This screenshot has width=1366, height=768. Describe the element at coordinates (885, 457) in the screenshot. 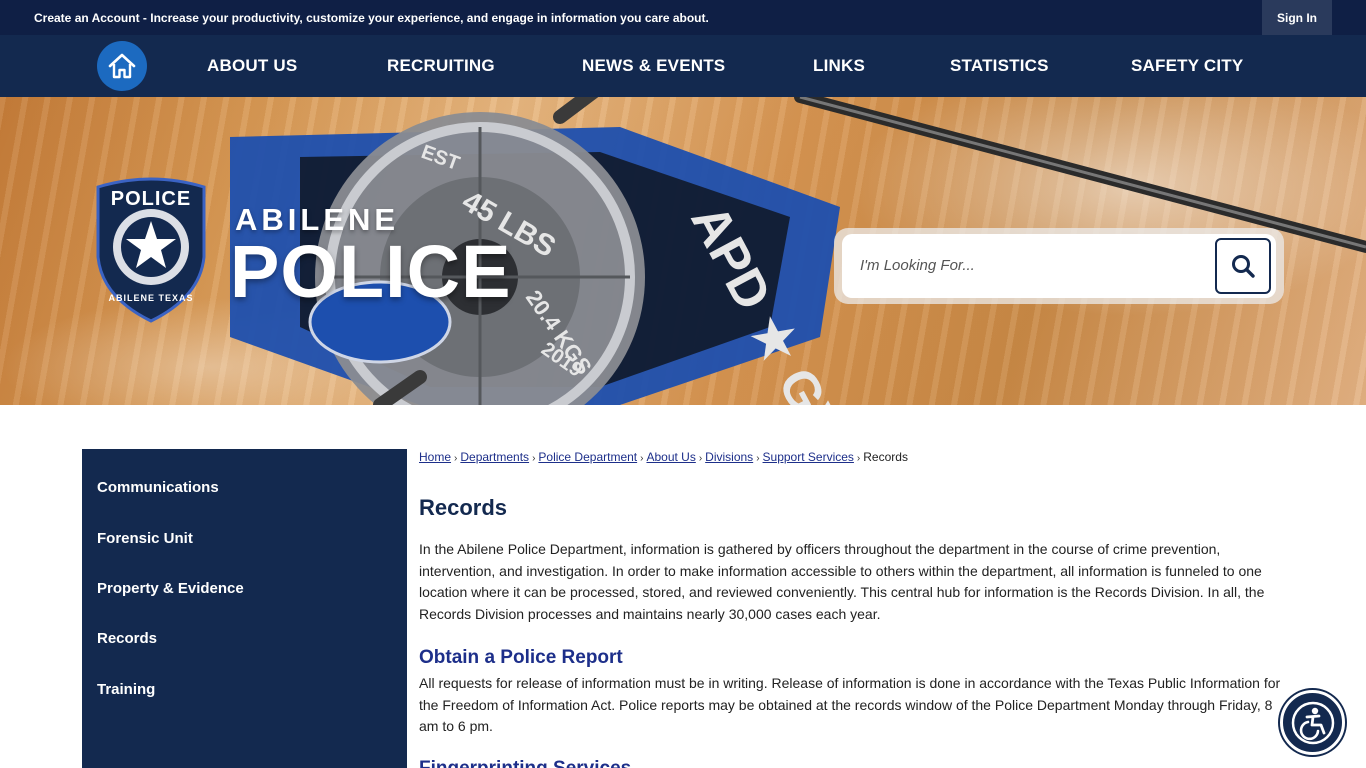

I see `breadcrumb-current: Records` at that location.